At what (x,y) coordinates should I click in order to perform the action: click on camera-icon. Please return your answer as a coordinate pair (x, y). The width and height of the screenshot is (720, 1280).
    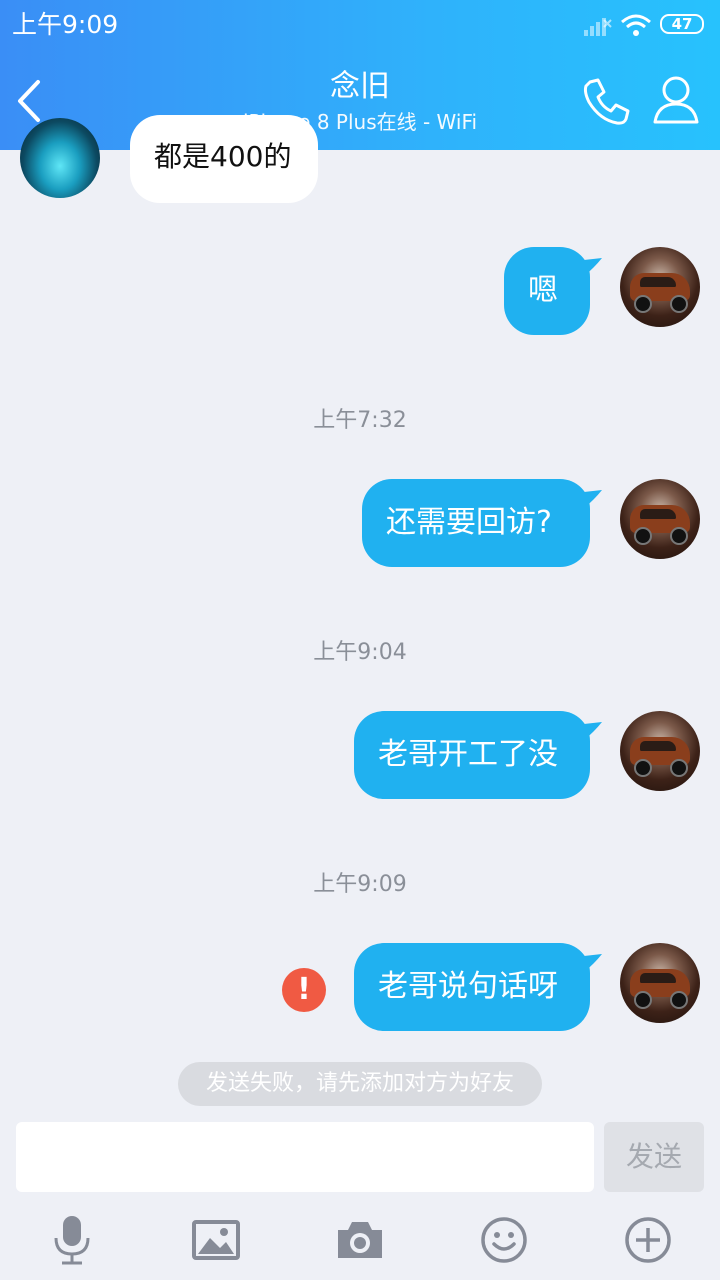
    Looking at the image, I should click on (360, 1240).